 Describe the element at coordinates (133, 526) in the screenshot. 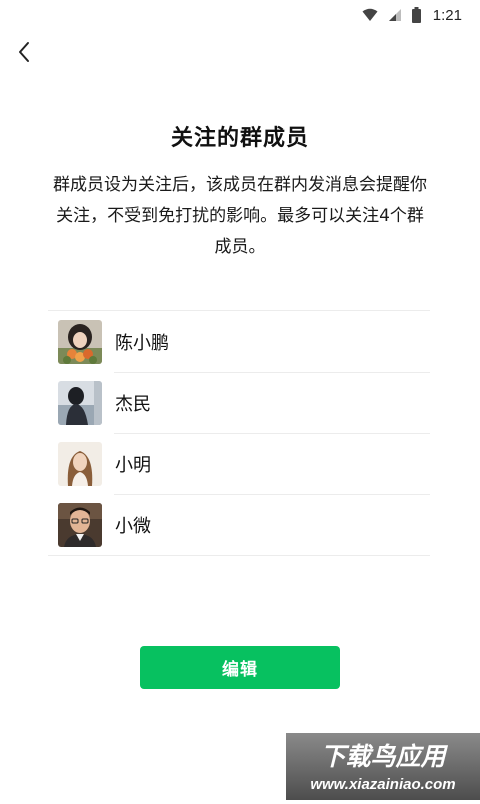

I see `member-name: 小微` at that location.